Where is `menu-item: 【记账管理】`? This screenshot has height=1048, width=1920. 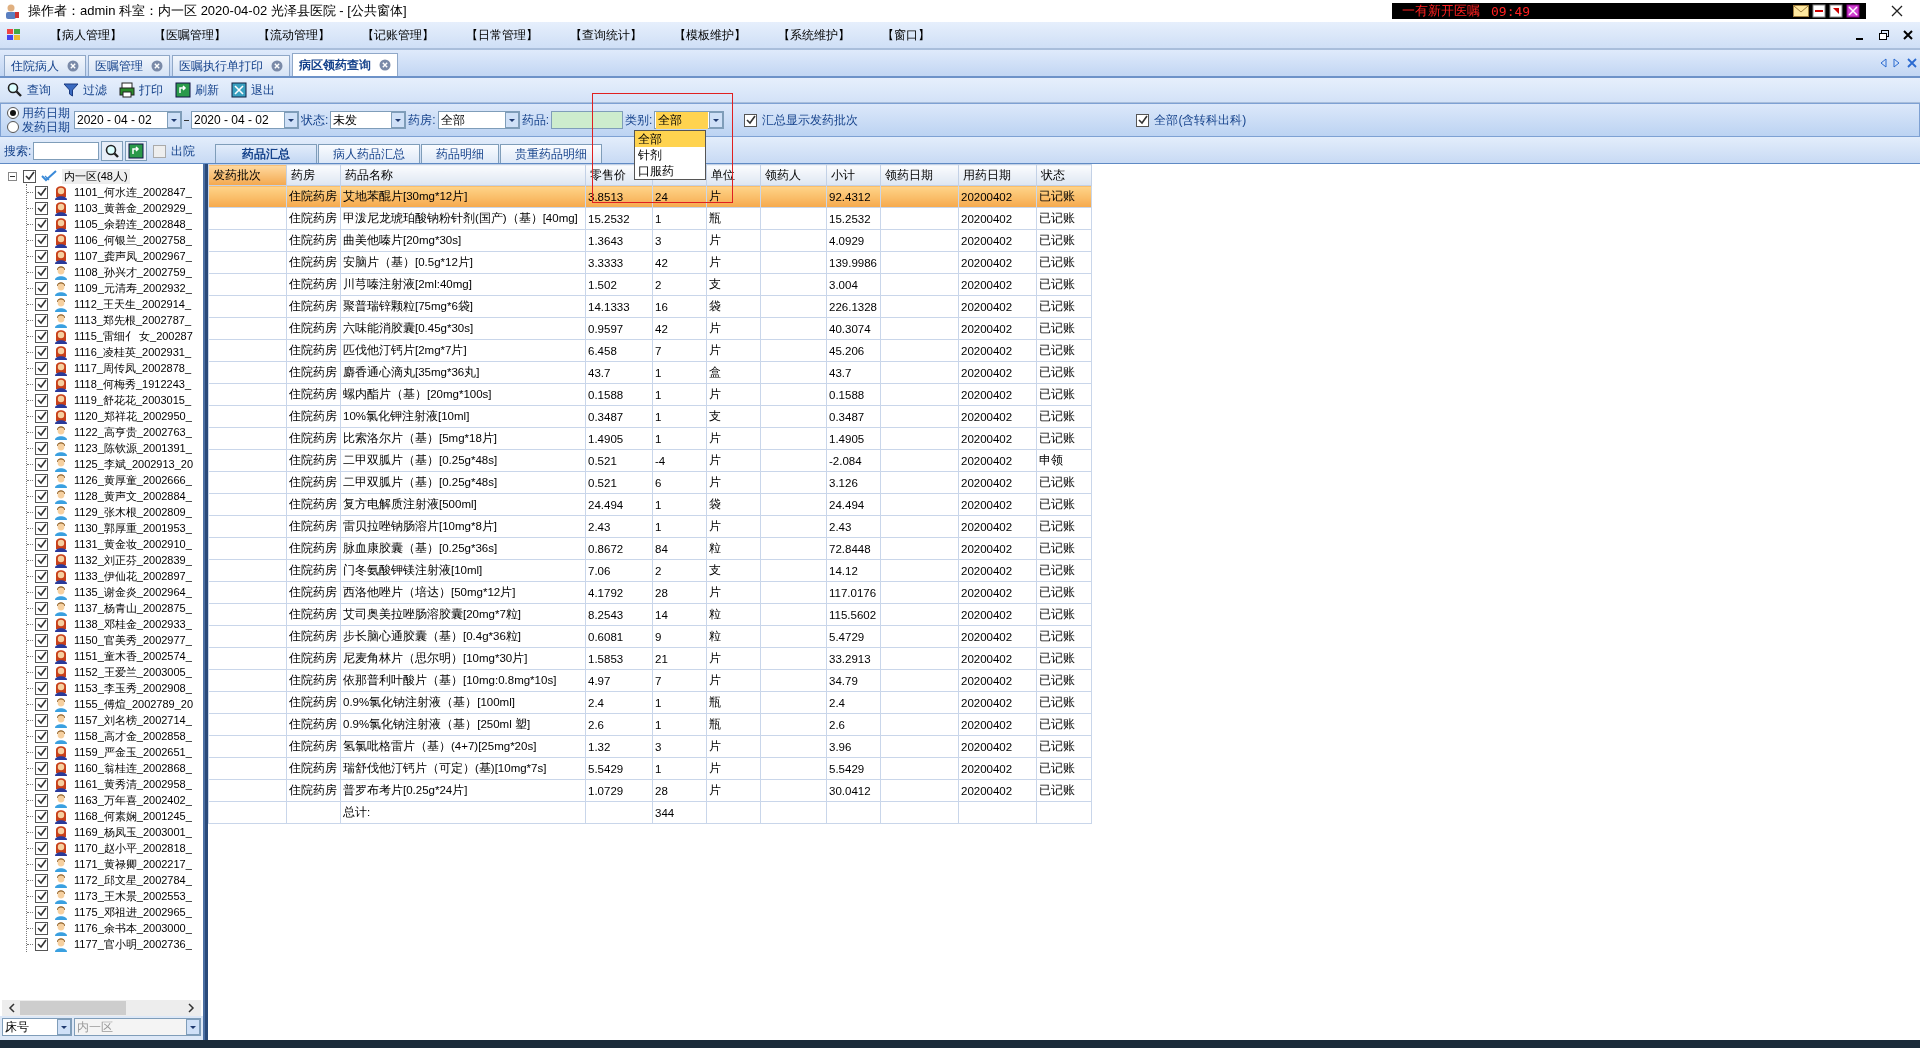
menu-item: 【记账管理】 is located at coordinates (398, 35).